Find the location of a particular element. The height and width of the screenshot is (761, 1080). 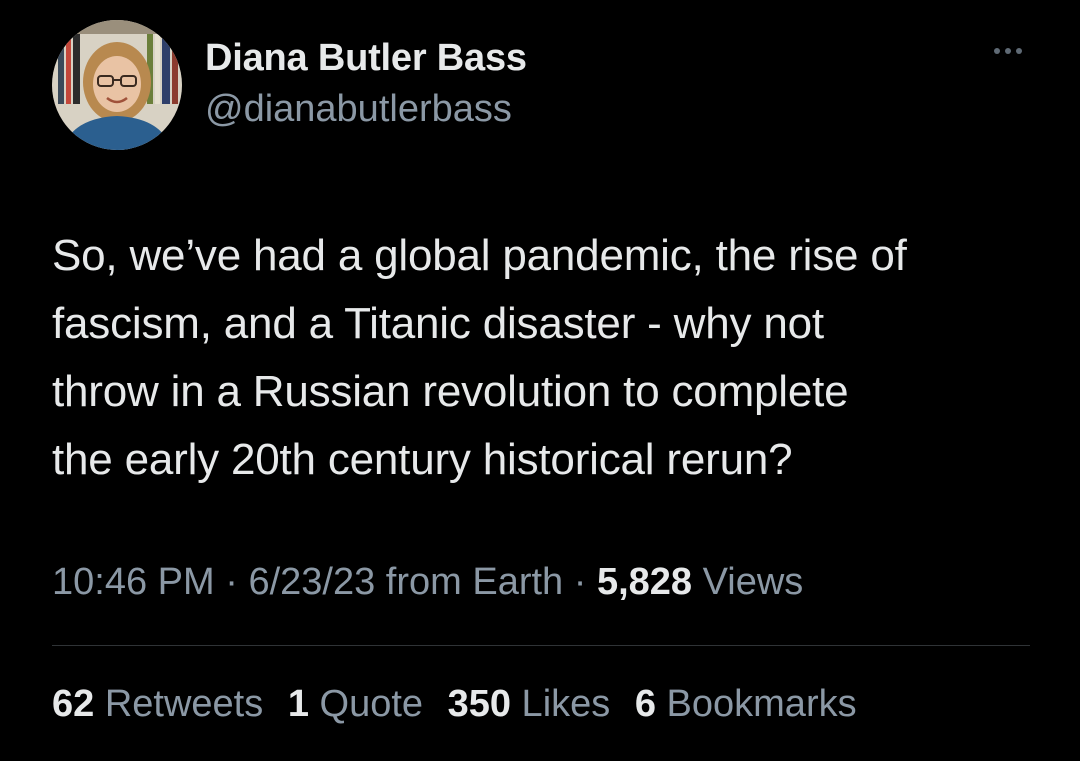

views-label: Views is located at coordinates (748, 582).